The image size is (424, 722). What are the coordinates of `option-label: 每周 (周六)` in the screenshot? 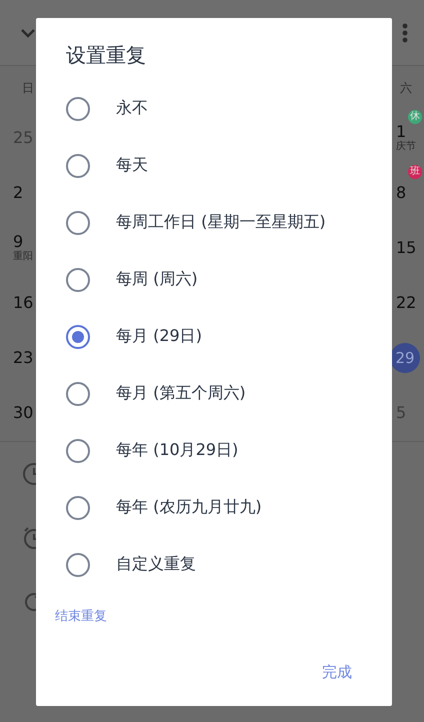 It's located at (157, 279).